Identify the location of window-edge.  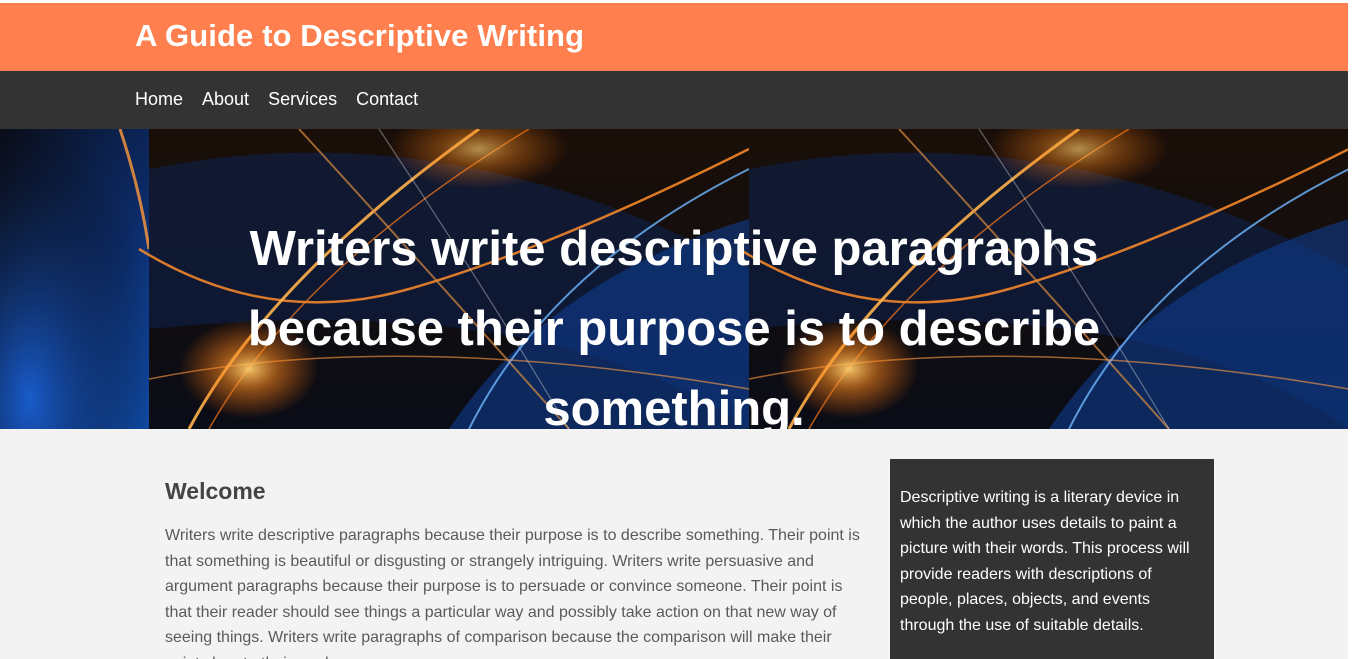
(1350, 329).